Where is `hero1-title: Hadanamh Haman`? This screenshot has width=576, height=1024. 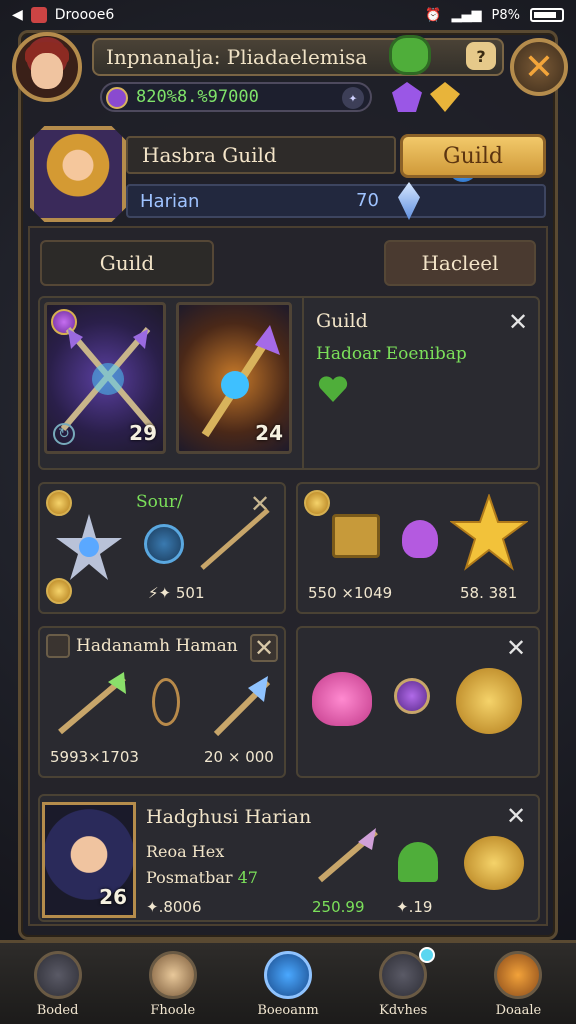
hero1-title: Hadanamh Haman is located at coordinates (157, 646).